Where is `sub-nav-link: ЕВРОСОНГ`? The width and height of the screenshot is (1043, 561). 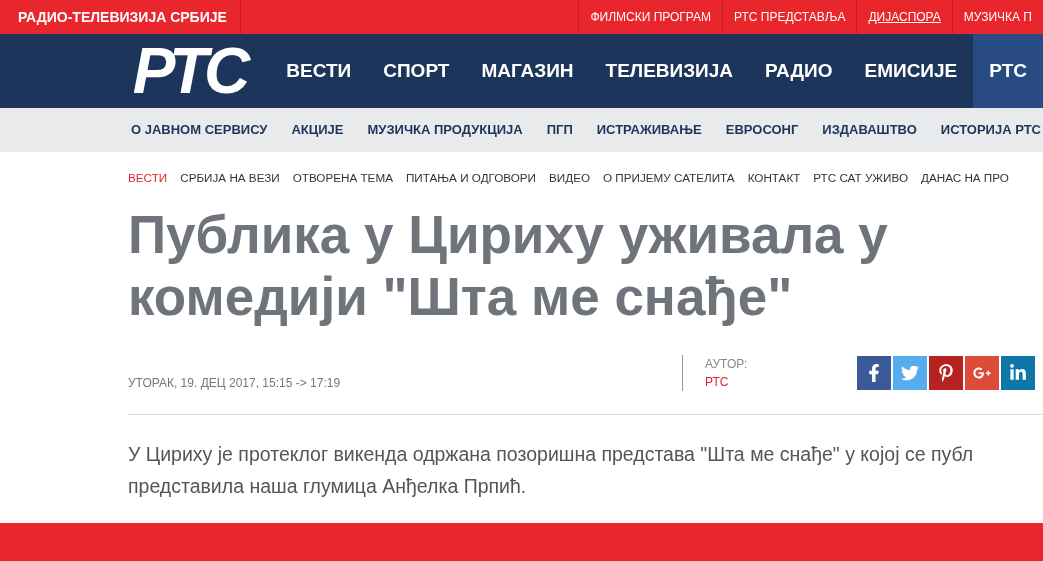 sub-nav-link: ЕВРОСОНГ is located at coordinates (762, 130).